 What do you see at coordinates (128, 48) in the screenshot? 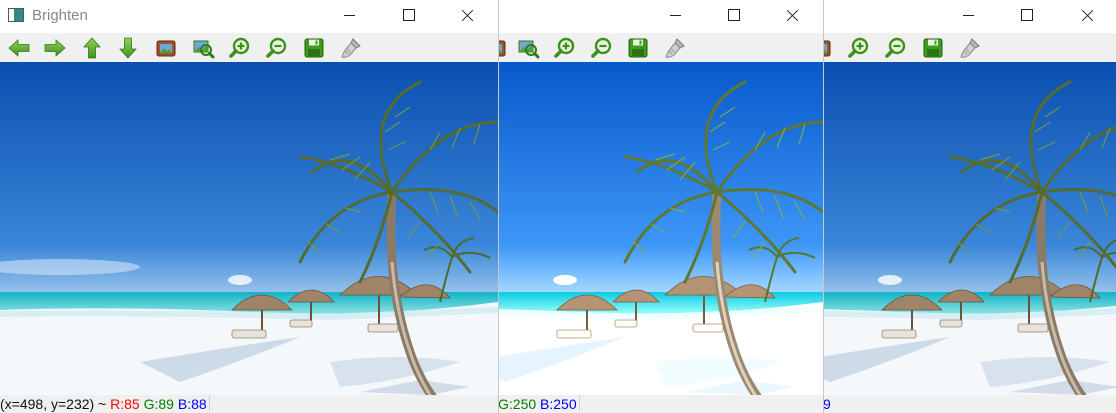
I see `arrow-down-icon` at bounding box center [128, 48].